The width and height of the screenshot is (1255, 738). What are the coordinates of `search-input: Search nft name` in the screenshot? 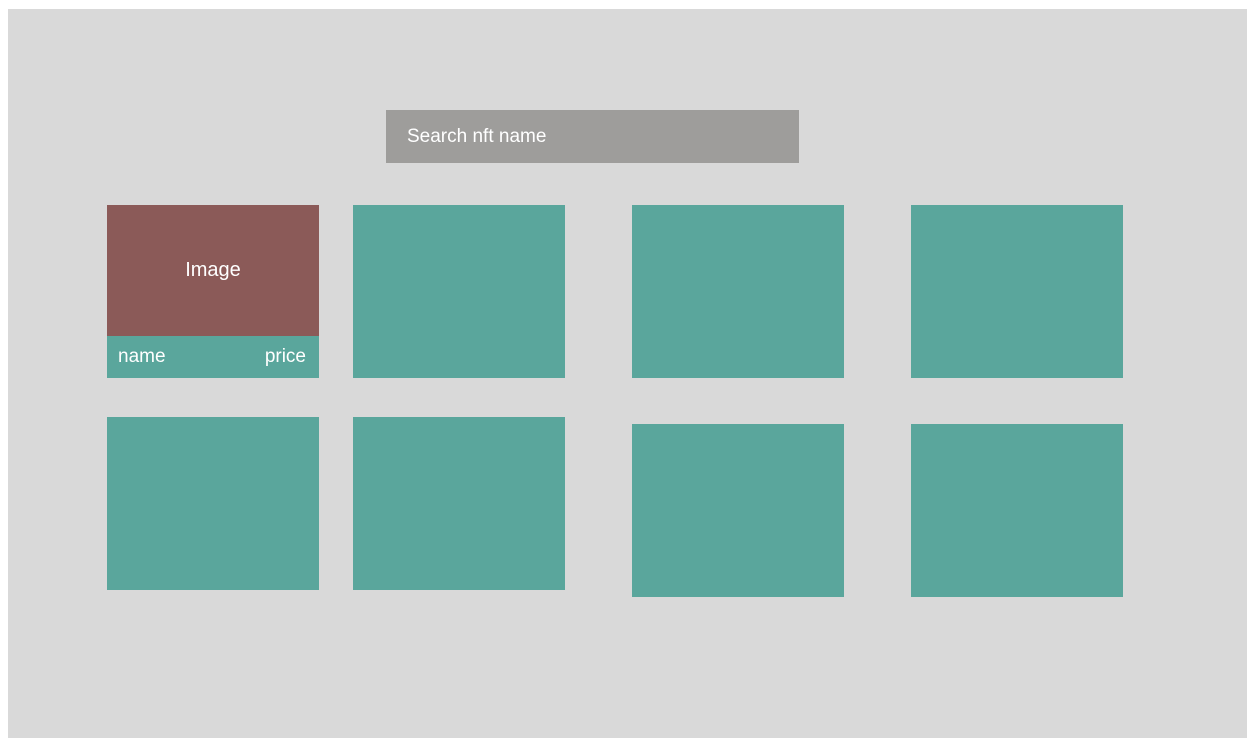 It's located at (592, 136).